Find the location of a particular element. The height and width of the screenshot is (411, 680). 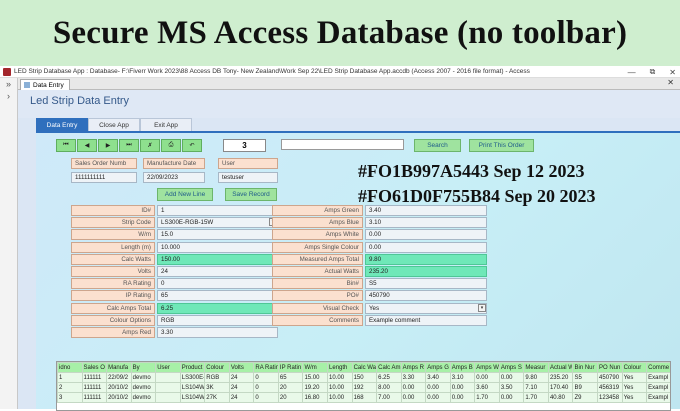

column-header: Colour is located at coordinates (217, 367).